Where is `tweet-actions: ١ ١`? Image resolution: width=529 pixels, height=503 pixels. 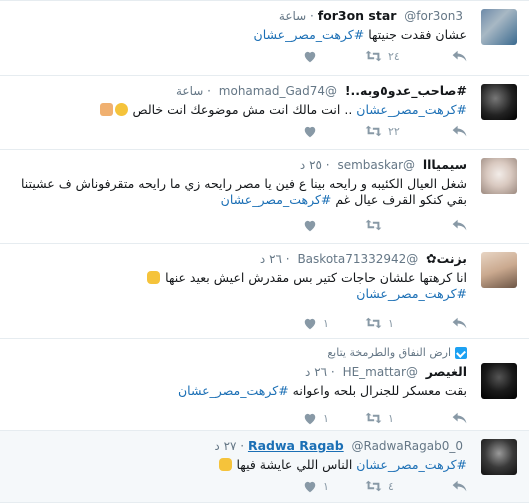 tweet-actions: ١ ١ is located at coordinates (238, 323).